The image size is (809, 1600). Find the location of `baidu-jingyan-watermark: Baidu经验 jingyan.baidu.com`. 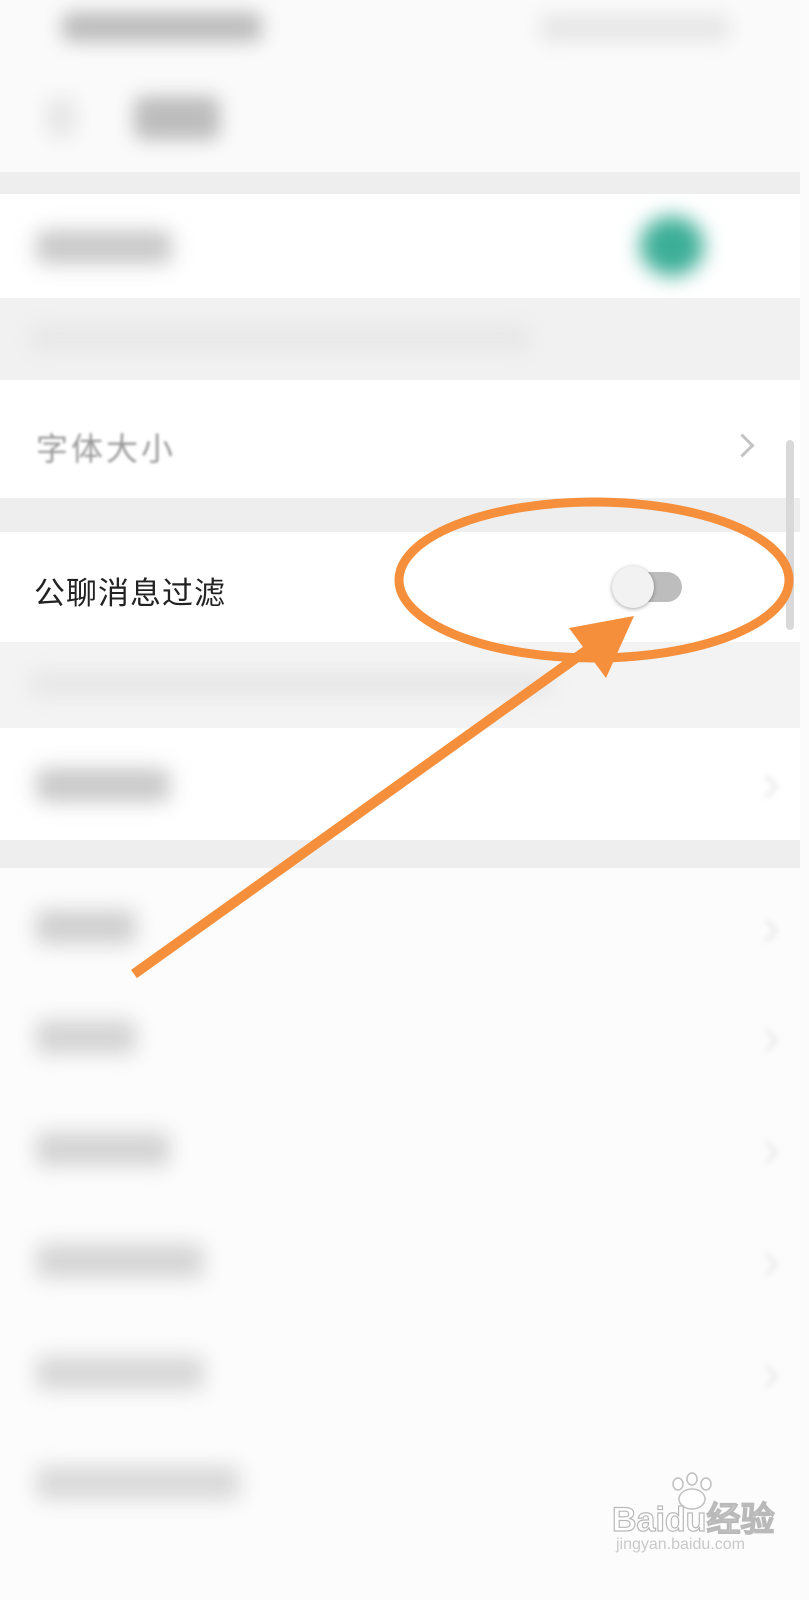

baidu-jingyan-watermark: Baidu经验 jingyan.baidu.com is located at coordinates (701, 1518).